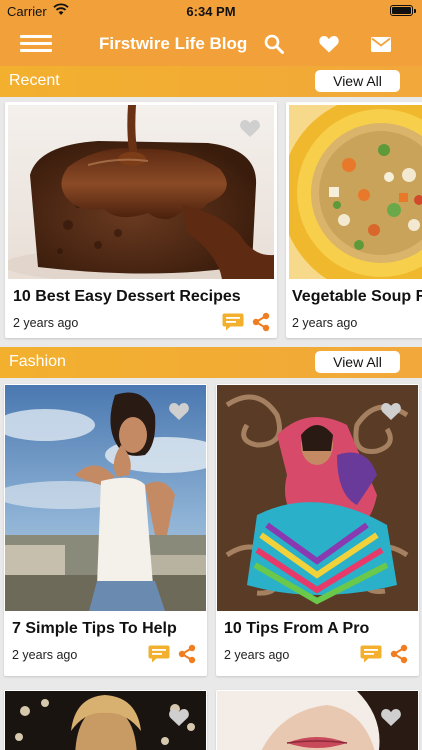  I want to click on status-time: 6:34 PM, so click(211, 11).